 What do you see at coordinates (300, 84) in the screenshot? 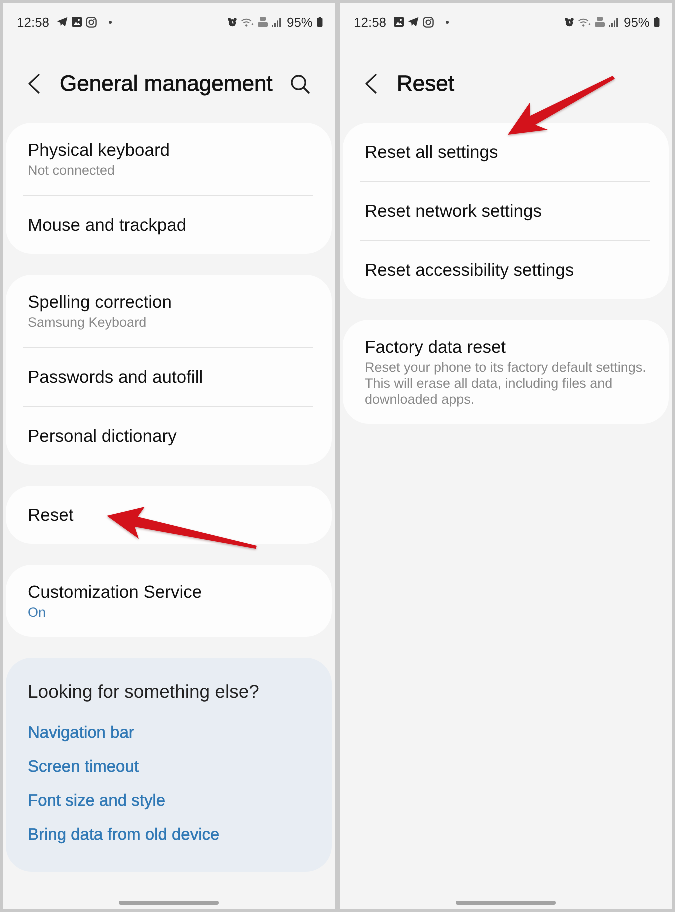
I see `search-icon` at bounding box center [300, 84].